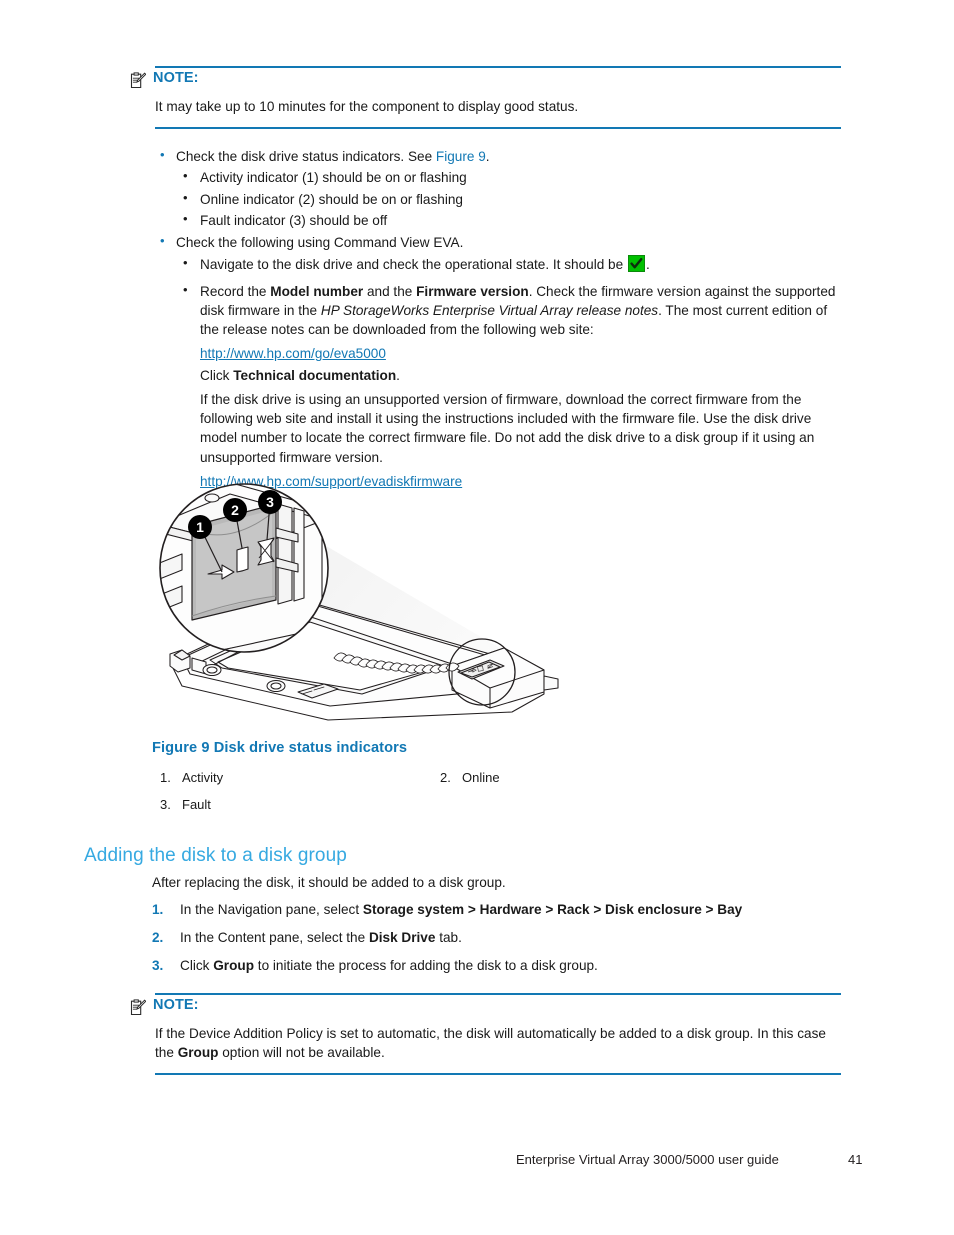  I want to click on firmware-version-term: Firmware version, so click(472, 291).